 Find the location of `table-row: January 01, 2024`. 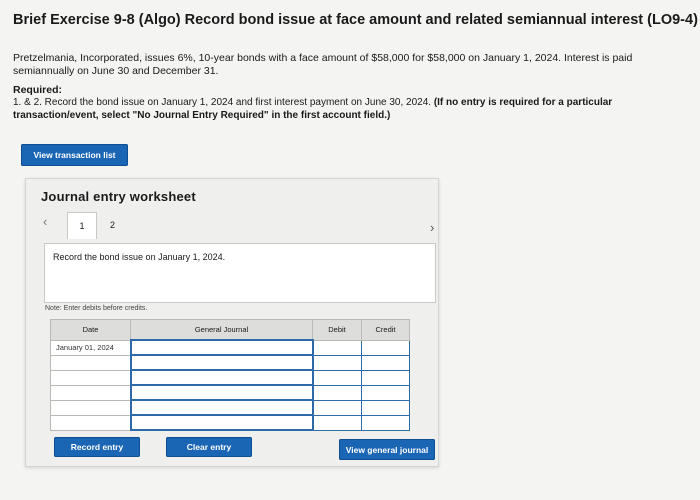

table-row: January 01, 2024 is located at coordinates (230, 347).